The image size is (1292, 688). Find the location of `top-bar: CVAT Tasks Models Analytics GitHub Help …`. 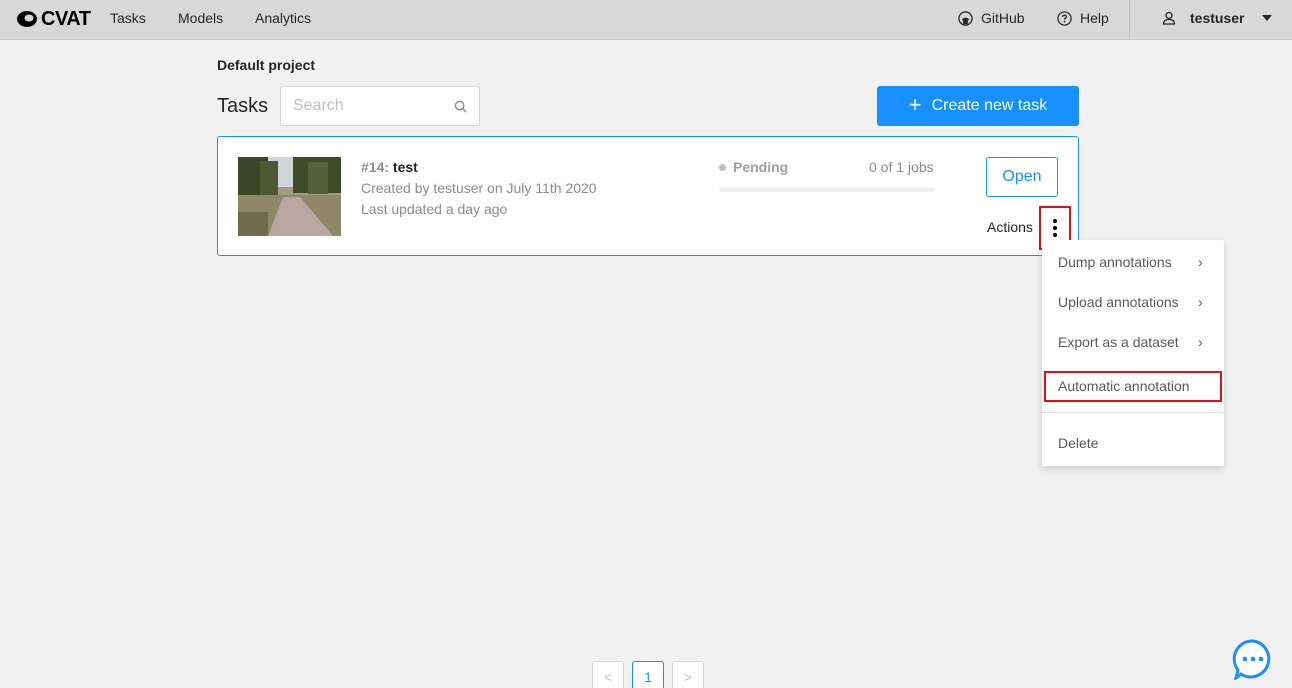

top-bar: CVAT Tasks Models Analytics GitHub Help … is located at coordinates (646, 20).